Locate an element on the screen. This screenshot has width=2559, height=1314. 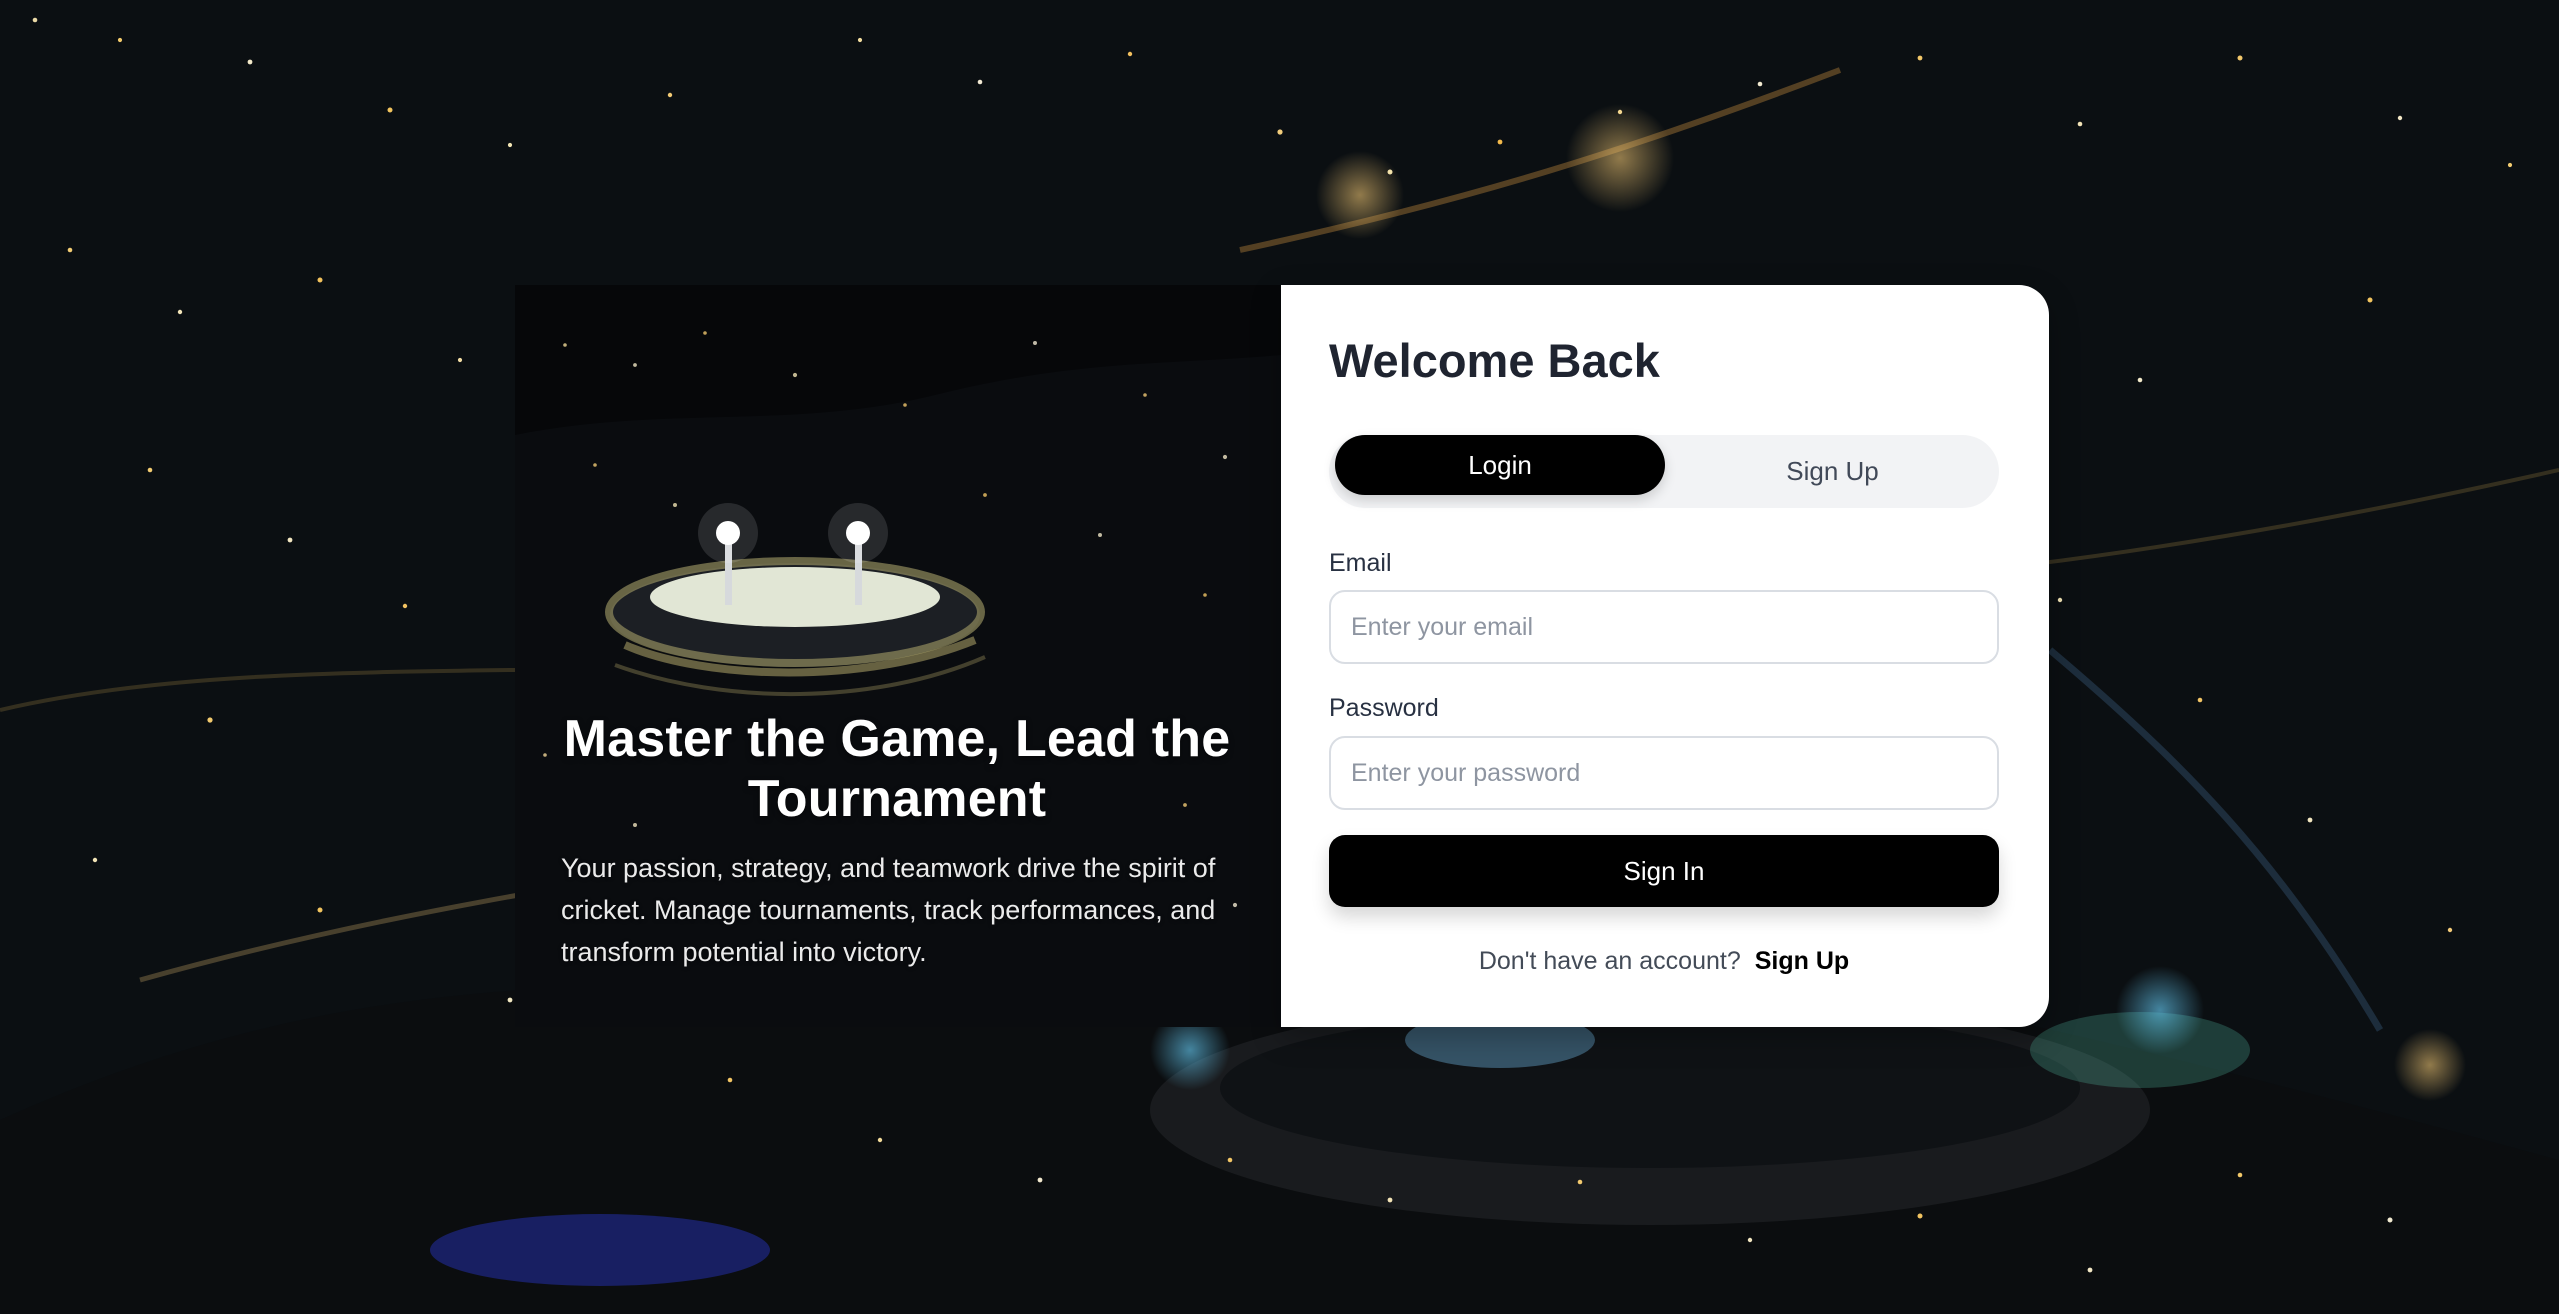
hero-title: Master the Game, Lead the Tournament is located at coordinates (897, 769).